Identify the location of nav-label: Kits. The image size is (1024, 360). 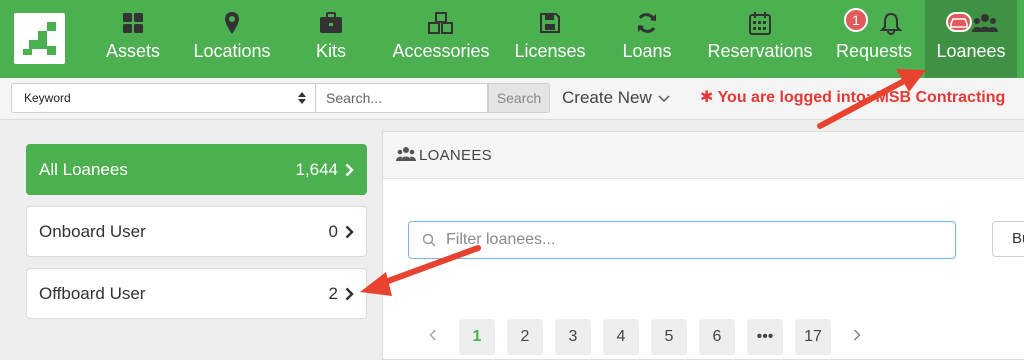
(330, 51).